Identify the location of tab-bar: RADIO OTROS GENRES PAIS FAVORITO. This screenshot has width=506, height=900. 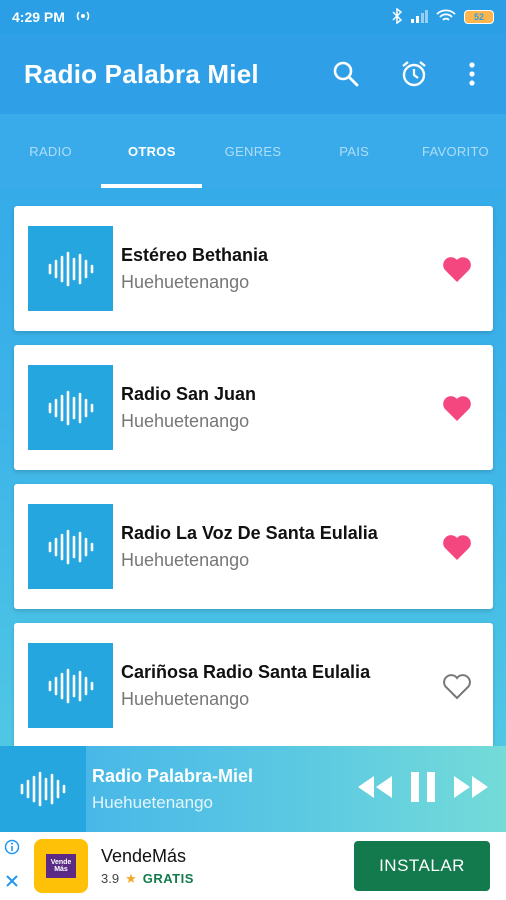
(253, 151).